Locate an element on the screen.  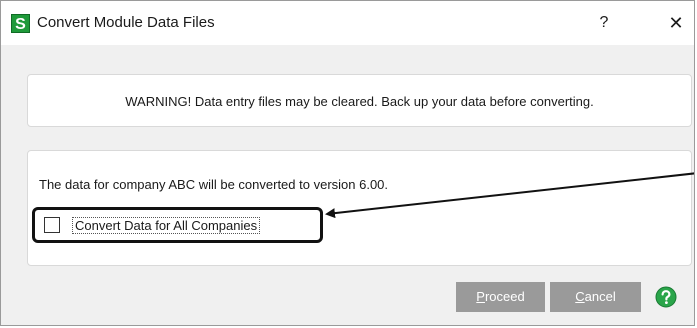
proceed-button: Proceed is located at coordinates (500, 297).